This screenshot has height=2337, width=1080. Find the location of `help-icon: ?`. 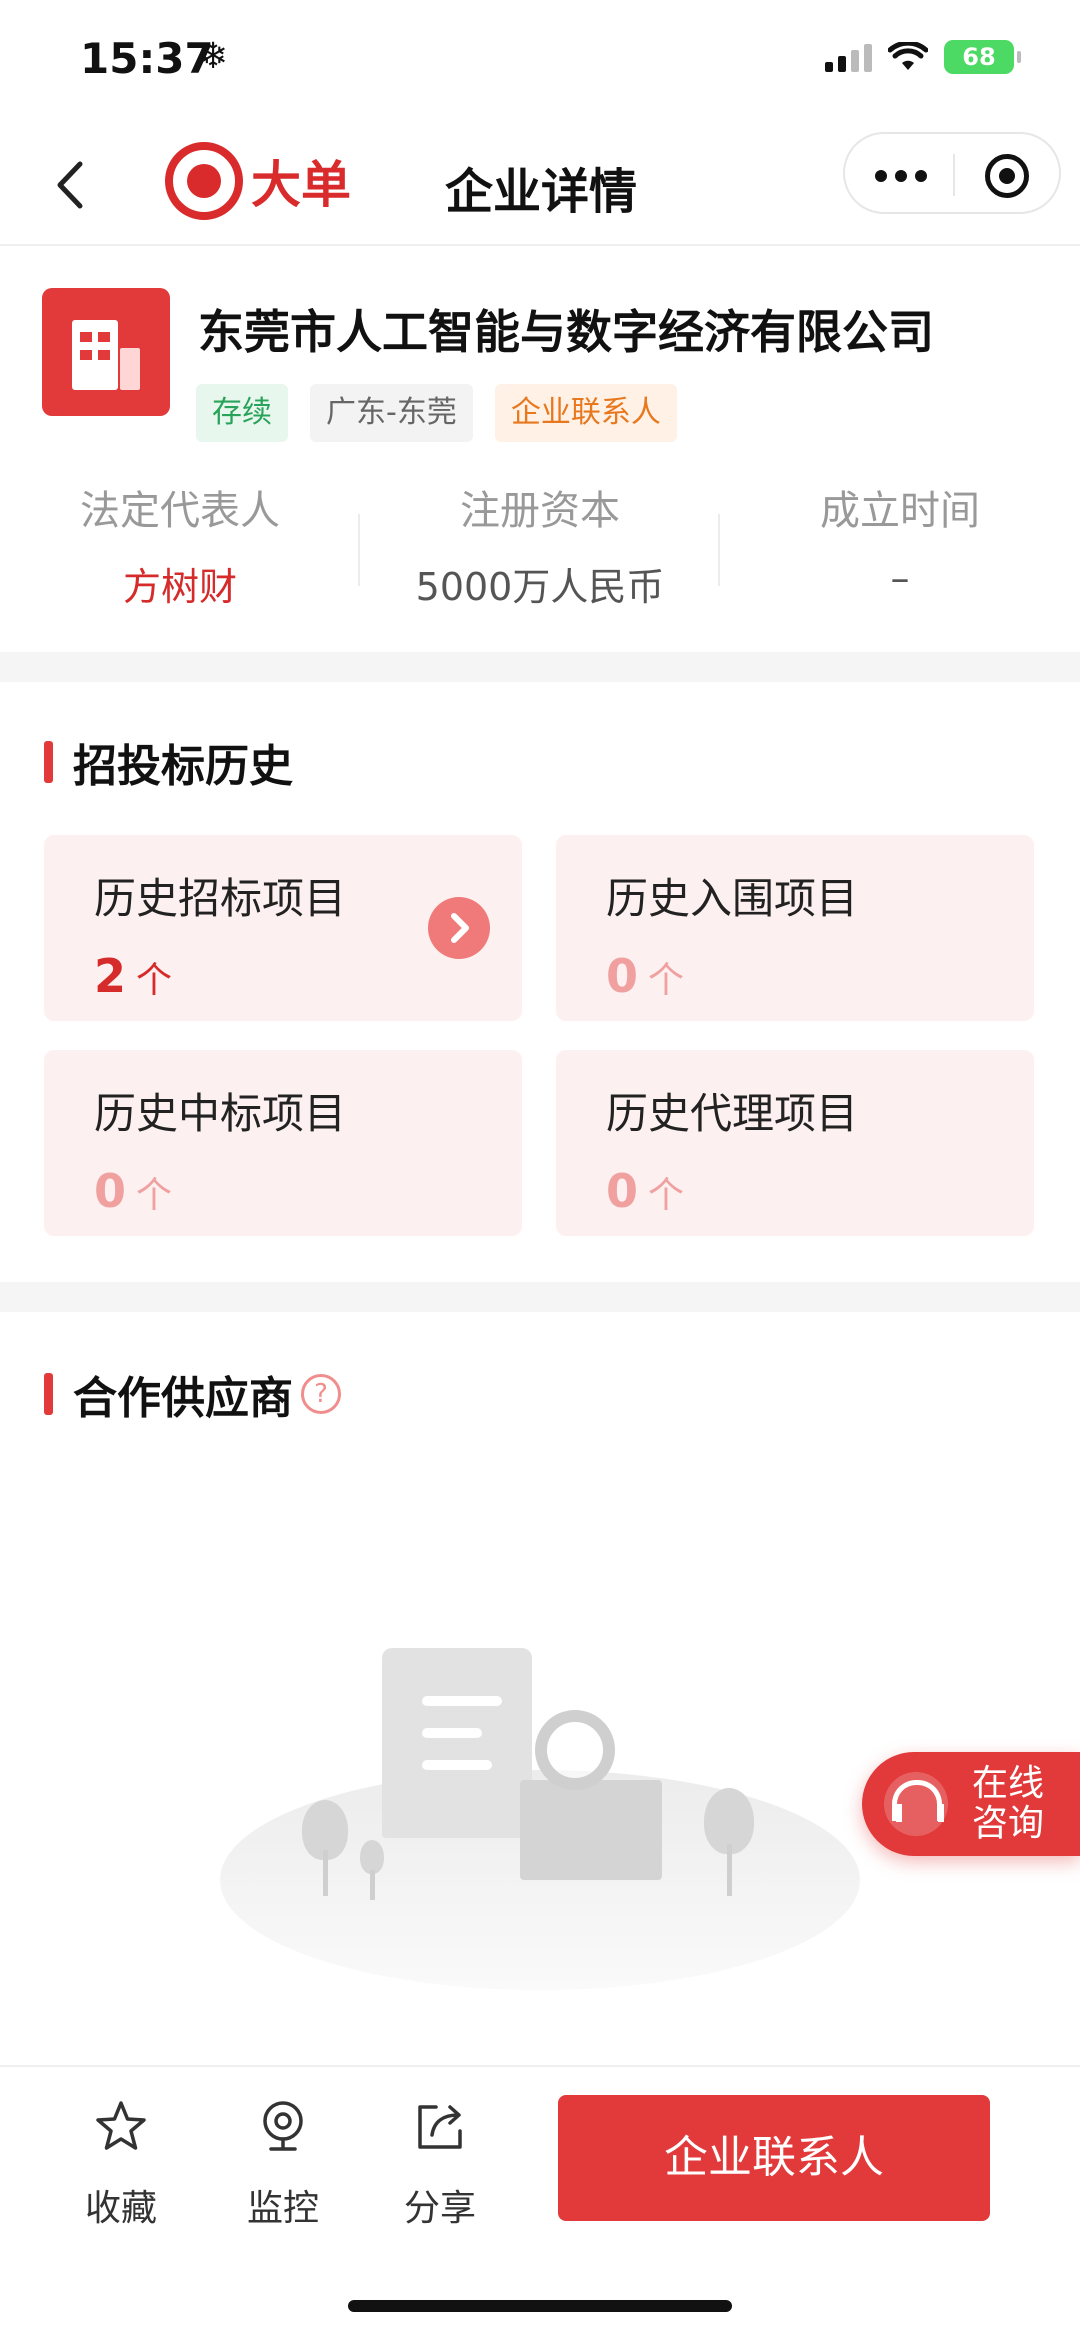

help-icon: ? is located at coordinates (321, 1394).